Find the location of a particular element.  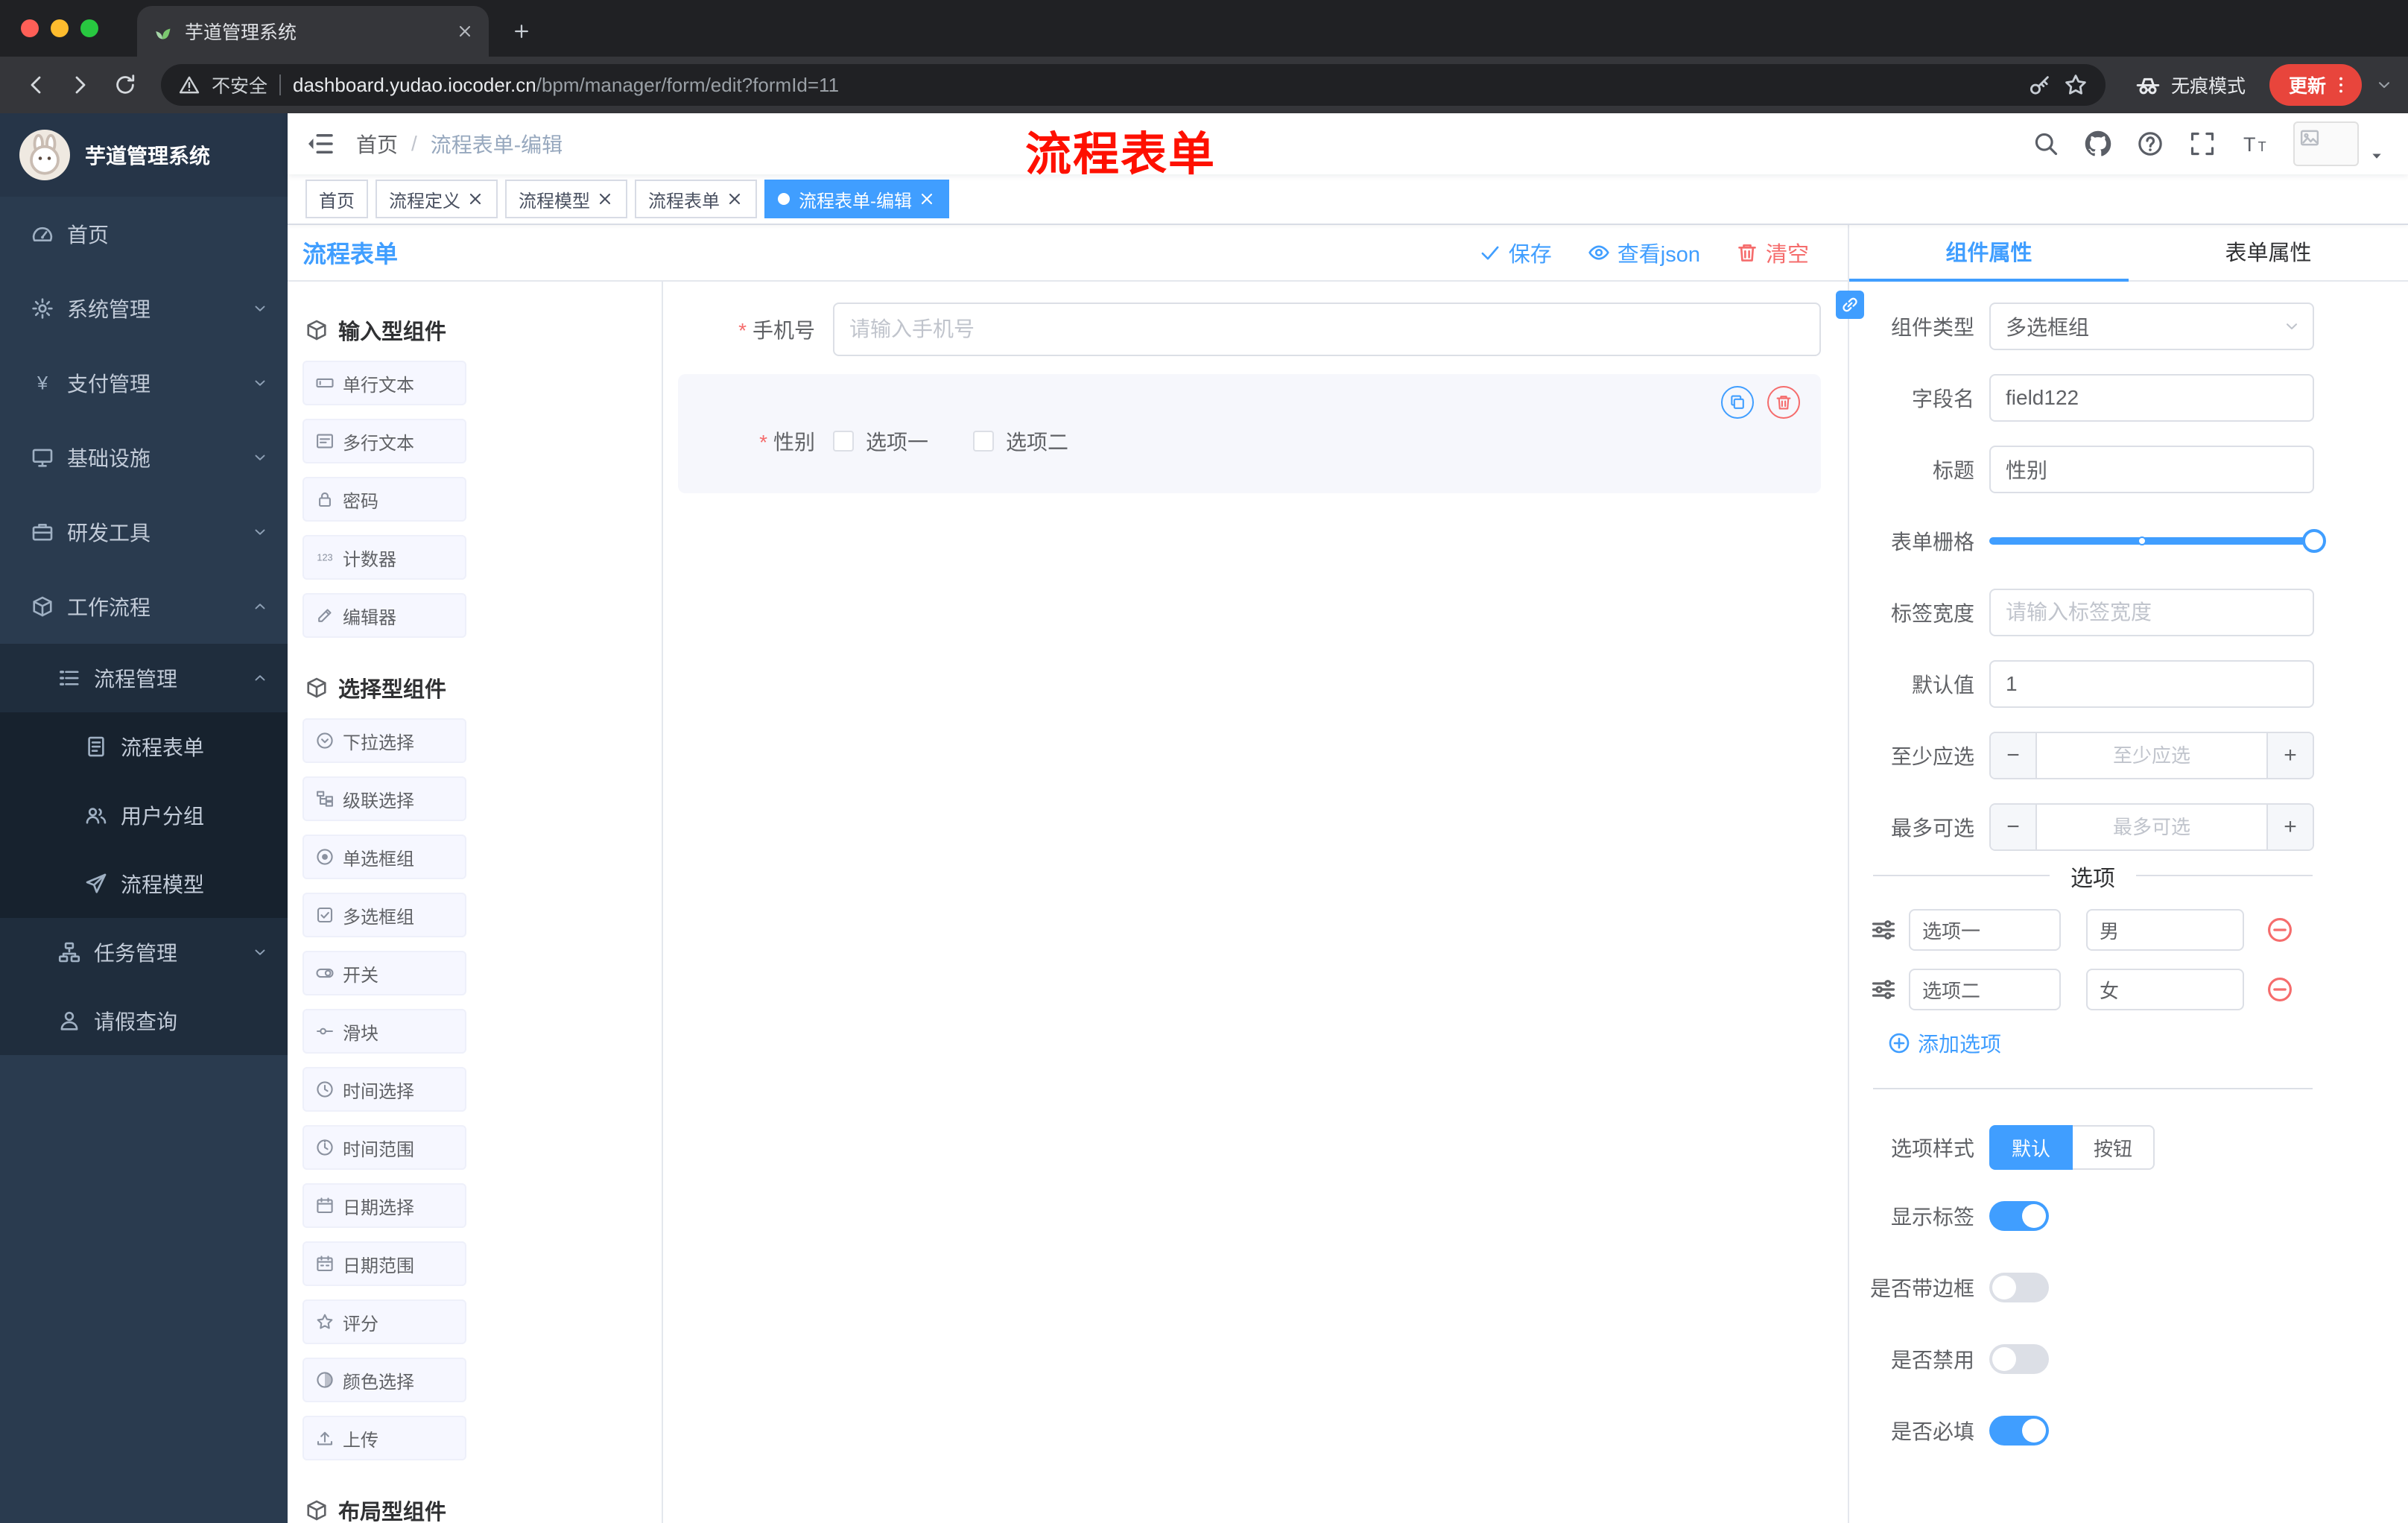

link-anchor-button is located at coordinates (1850, 305).